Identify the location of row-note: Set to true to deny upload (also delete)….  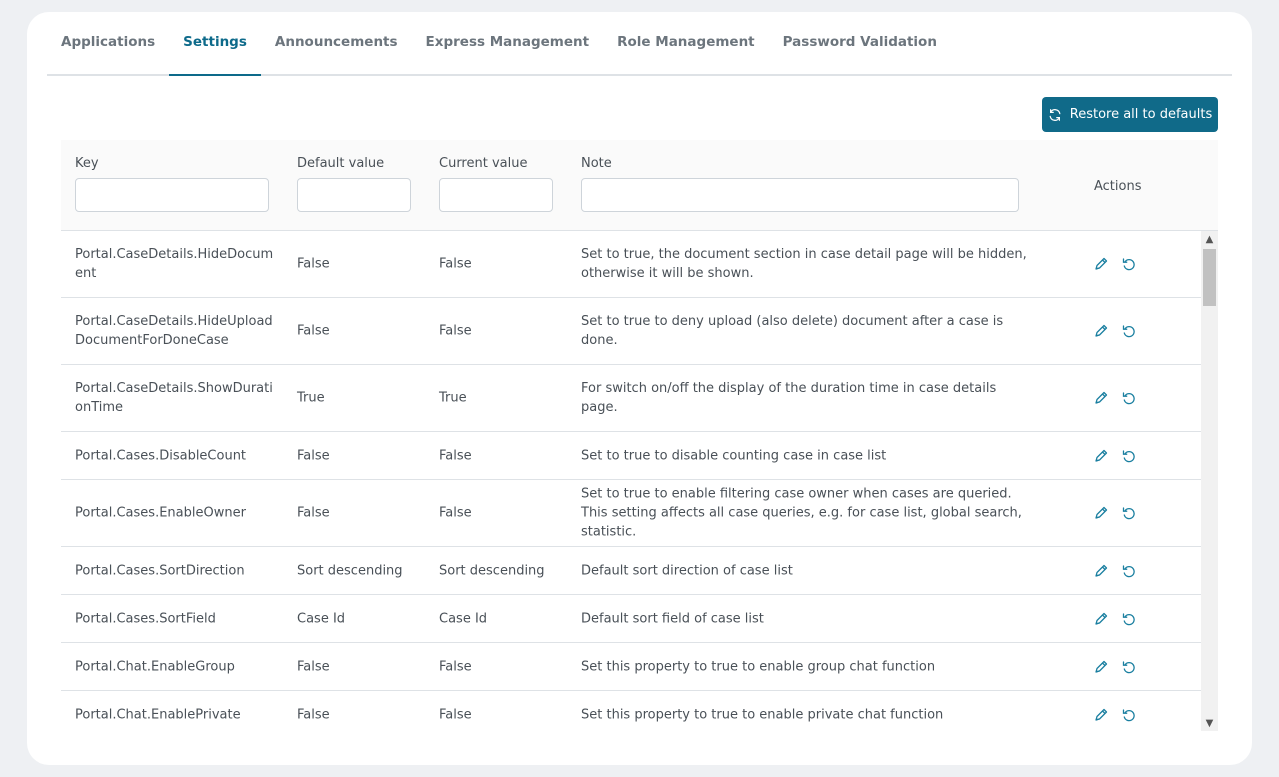
(792, 331).